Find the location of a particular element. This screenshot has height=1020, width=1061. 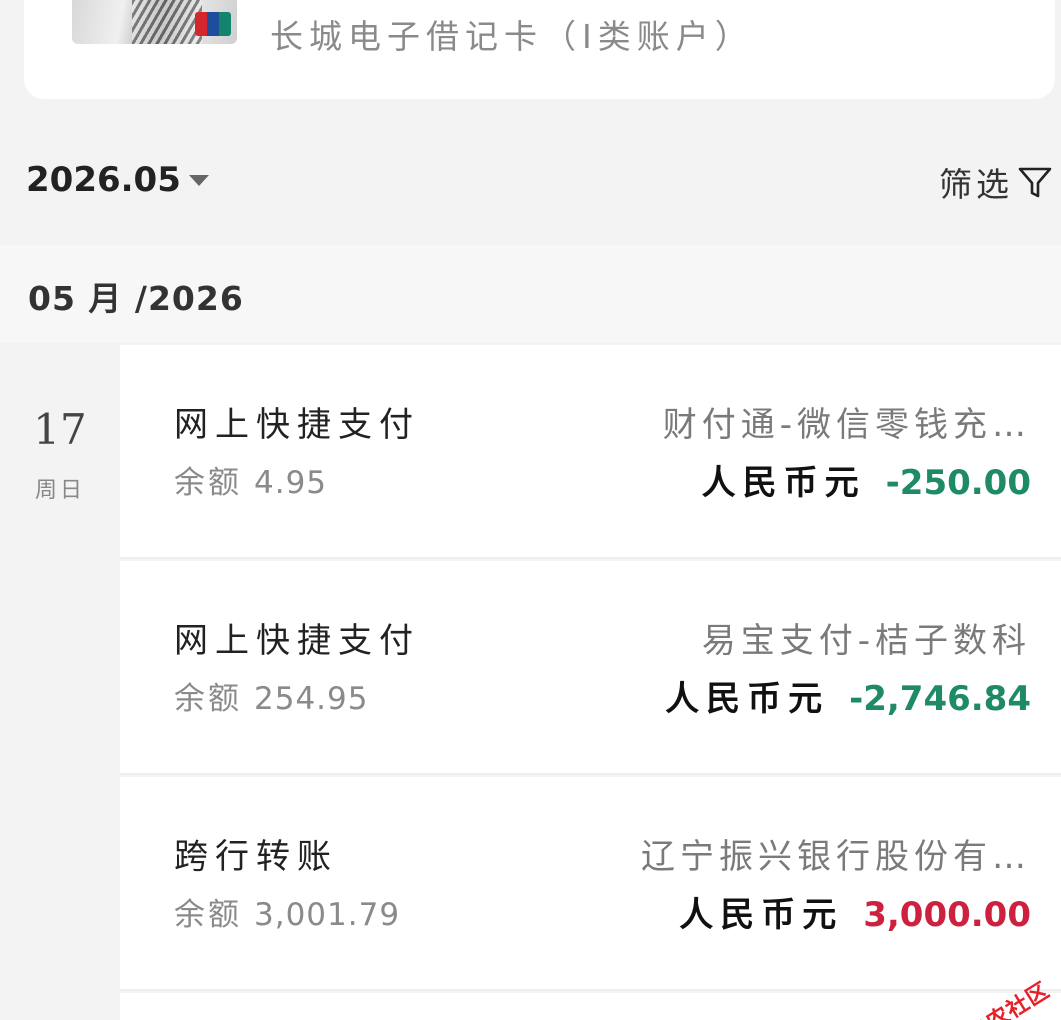

transaction-balance: 余额 3,001.79 is located at coordinates (287, 911).